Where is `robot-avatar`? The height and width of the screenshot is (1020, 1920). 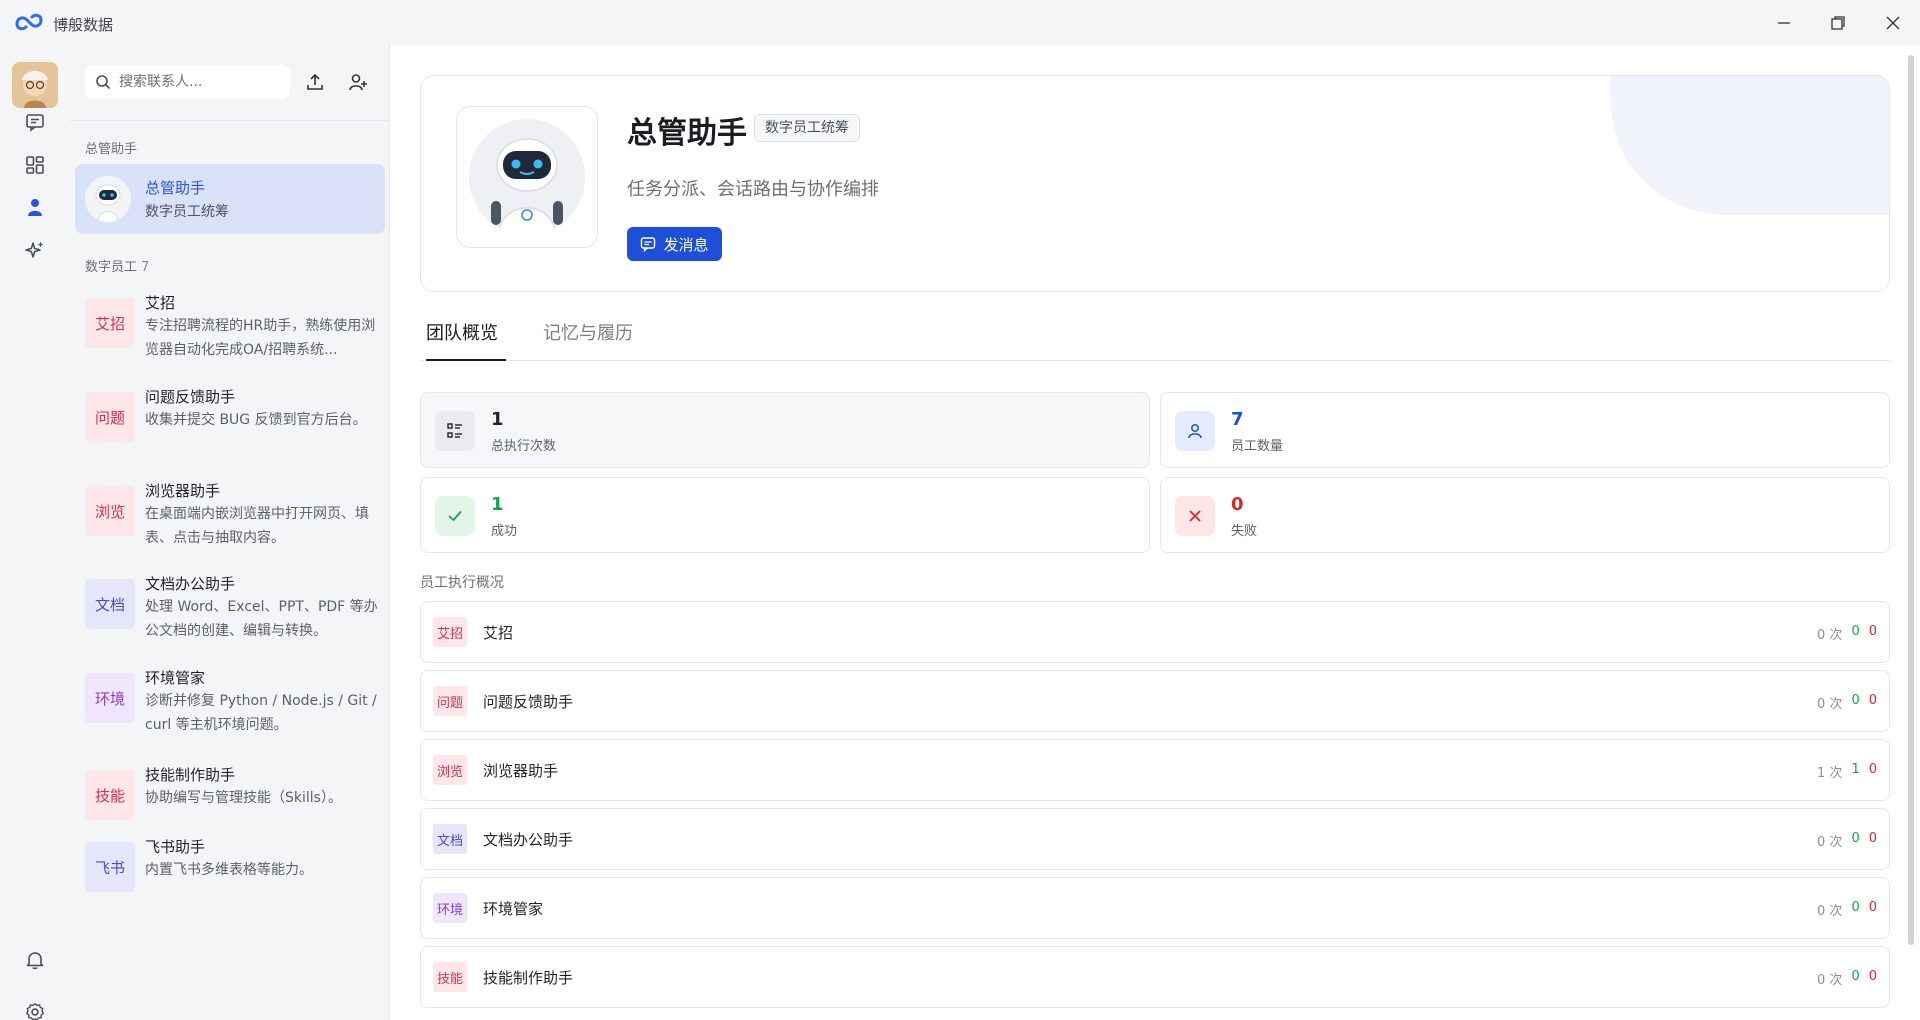
robot-avatar is located at coordinates (108, 199).